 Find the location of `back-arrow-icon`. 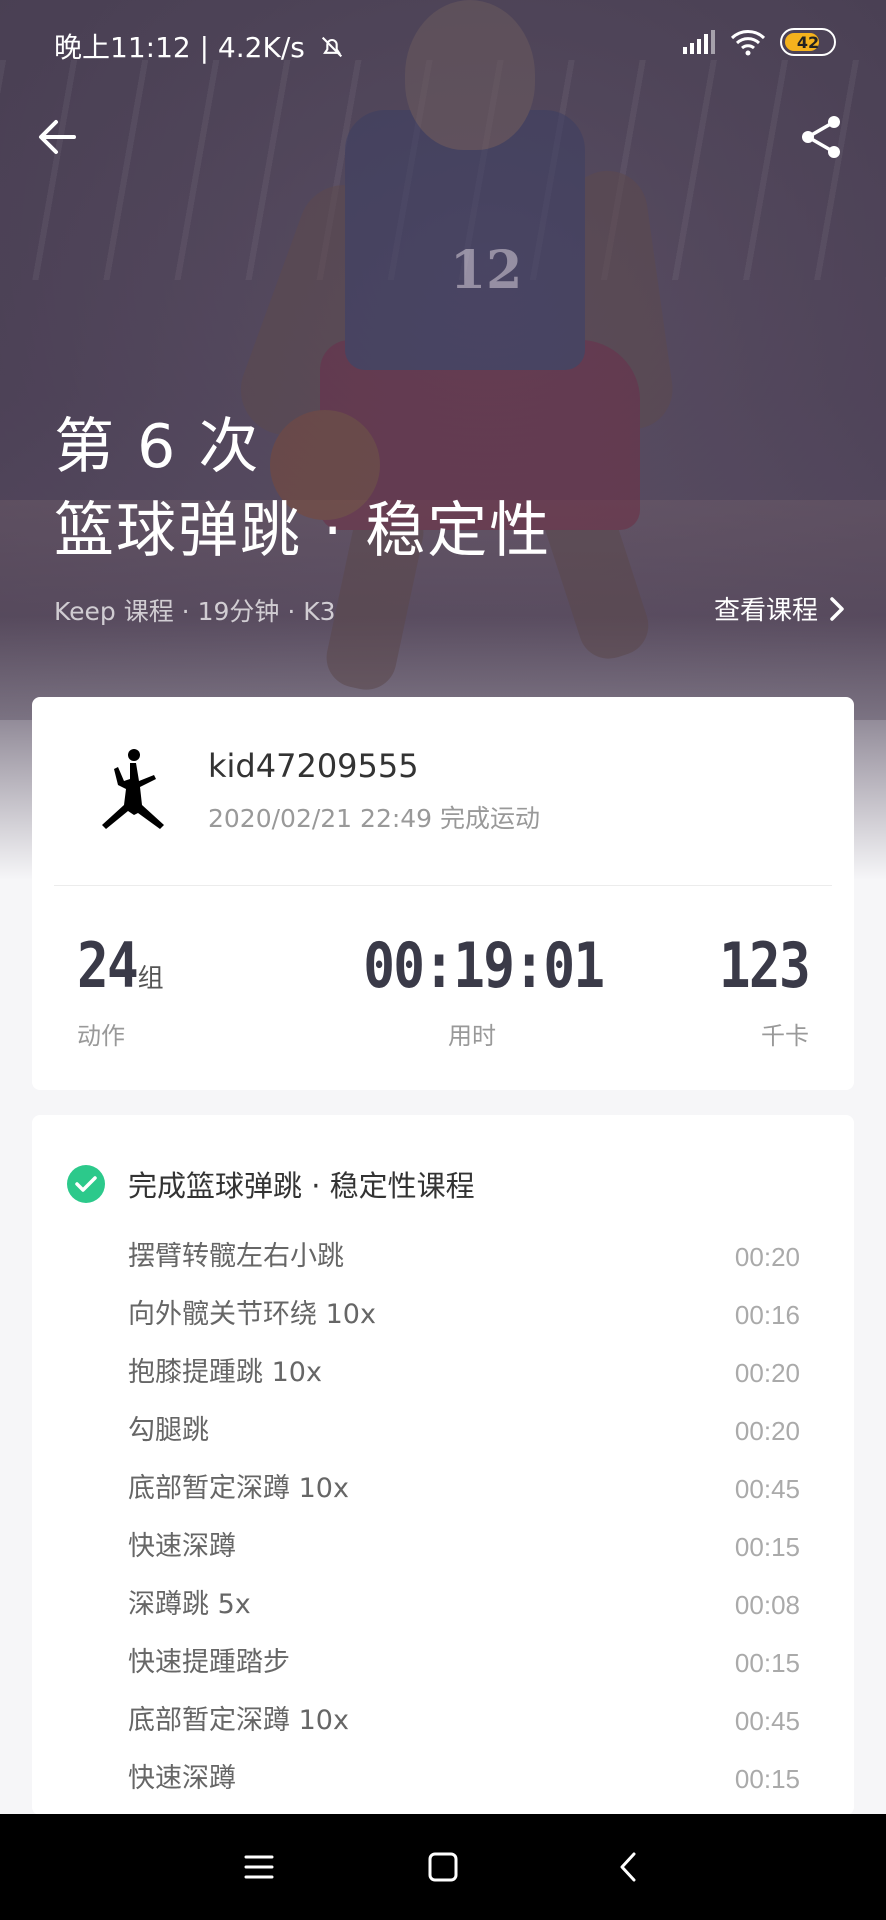

back-arrow-icon is located at coordinates (57, 137).